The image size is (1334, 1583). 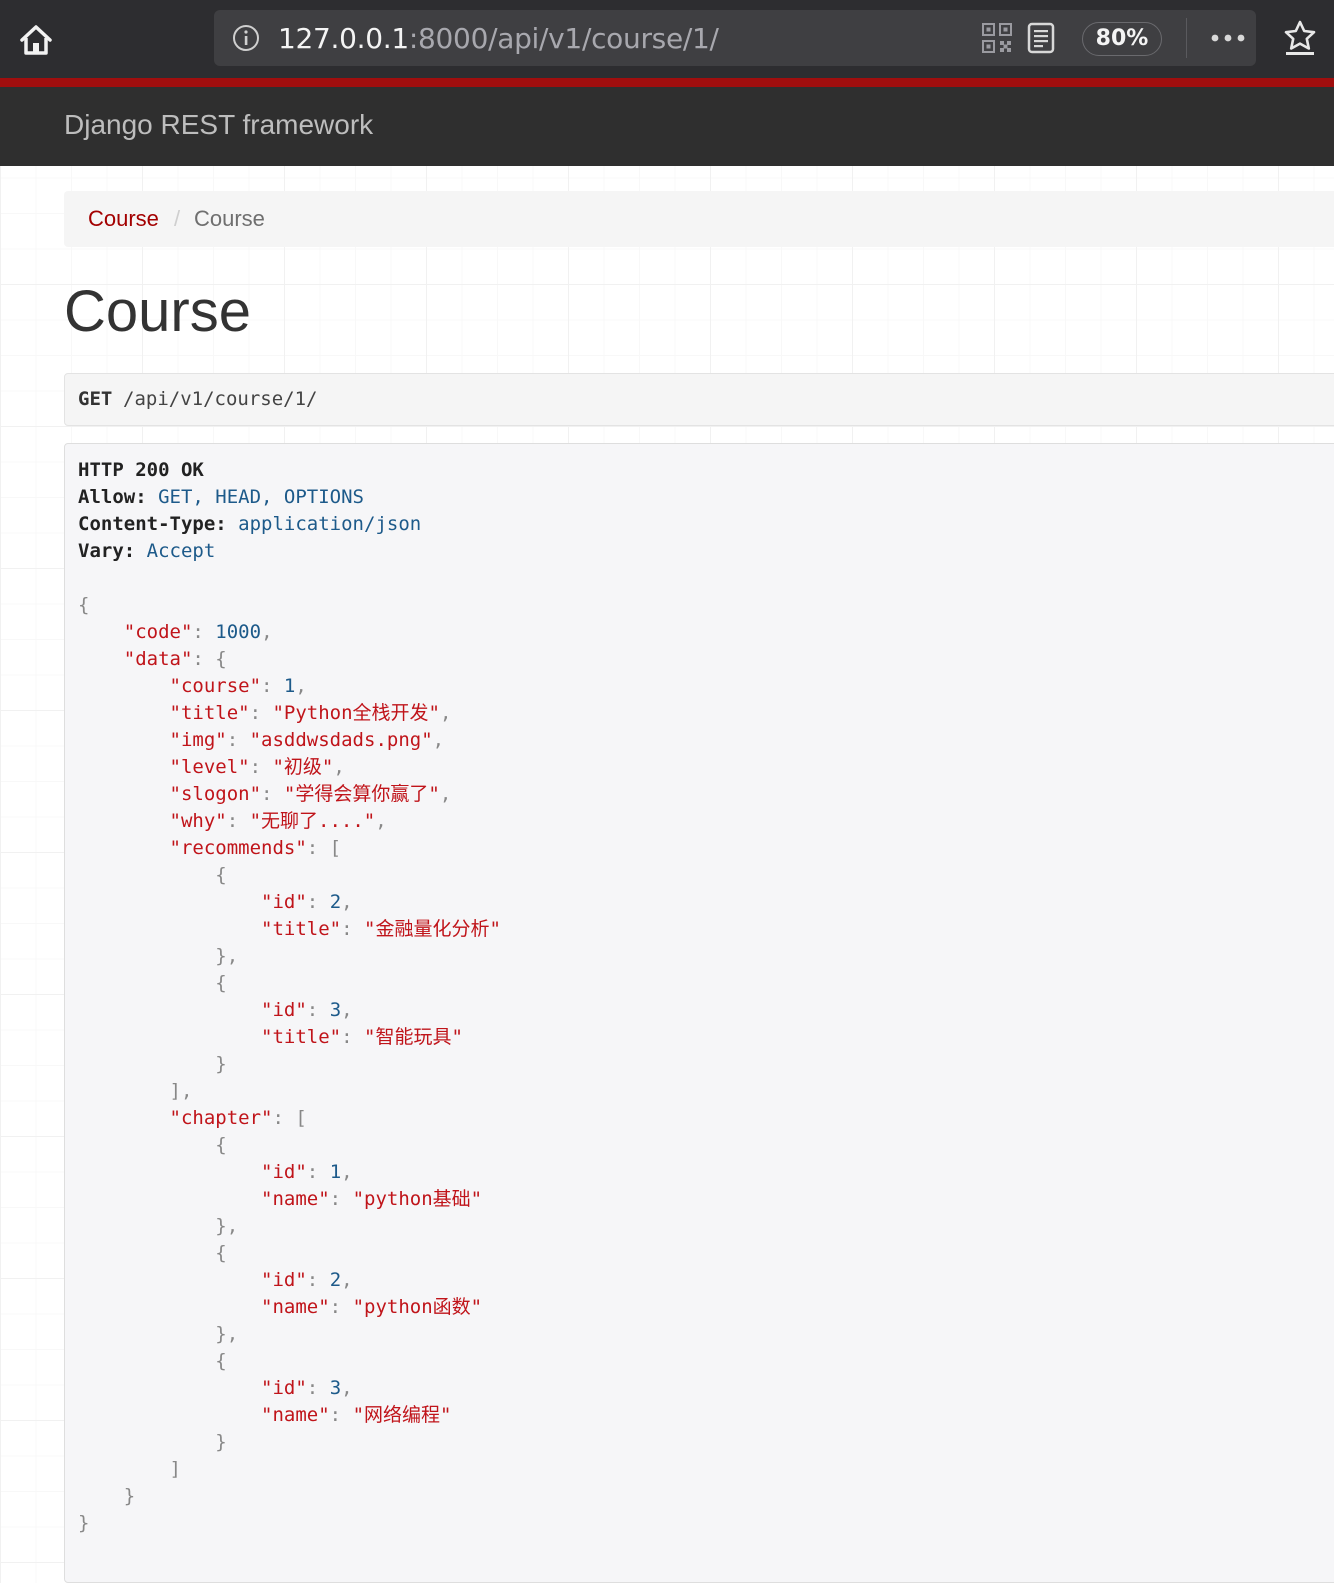 I want to click on json-recommend-title: "智能玩具", so click(x=413, y=1037).